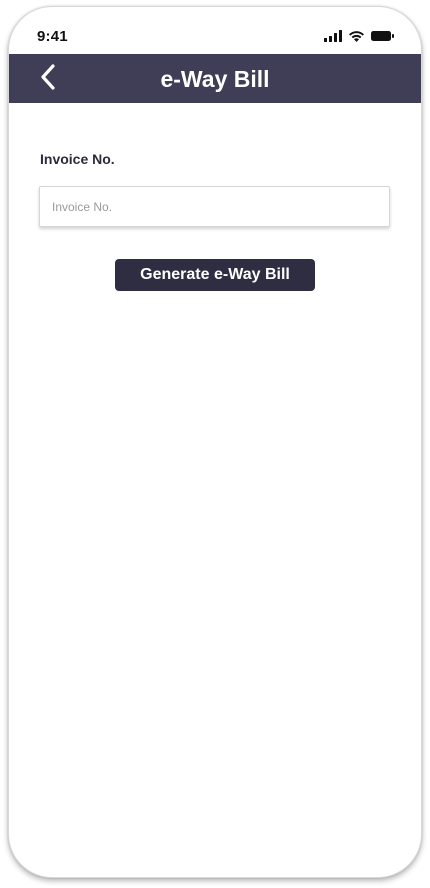 The height and width of the screenshot is (888, 430). What do you see at coordinates (214, 206) in the screenshot?
I see `invoice-number-input` at bounding box center [214, 206].